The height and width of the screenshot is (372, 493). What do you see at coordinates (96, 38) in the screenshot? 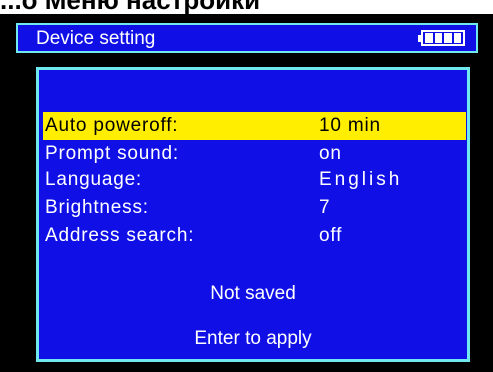
I see `screen-title: Device setting` at bounding box center [96, 38].